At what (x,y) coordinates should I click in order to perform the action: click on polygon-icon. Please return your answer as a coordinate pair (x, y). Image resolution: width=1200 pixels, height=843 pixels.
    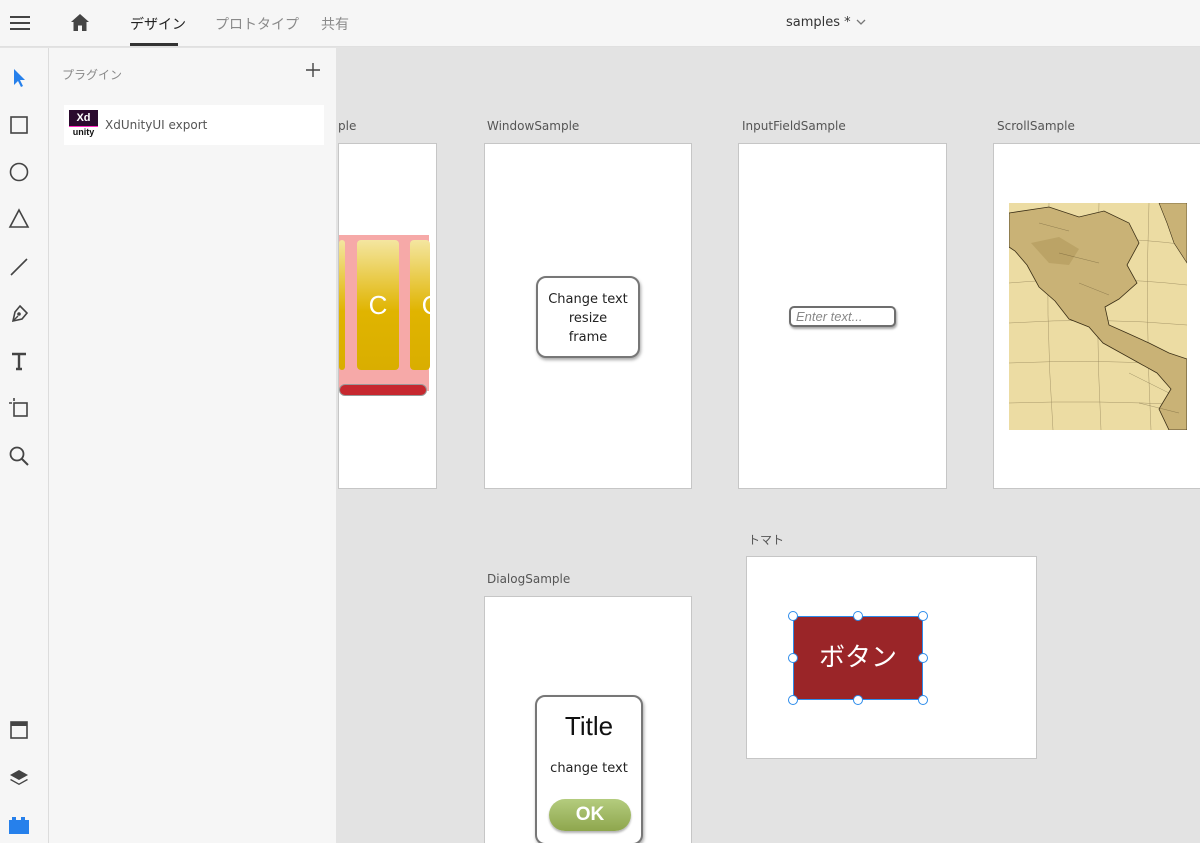
    Looking at the image, I should click on (19, 219).